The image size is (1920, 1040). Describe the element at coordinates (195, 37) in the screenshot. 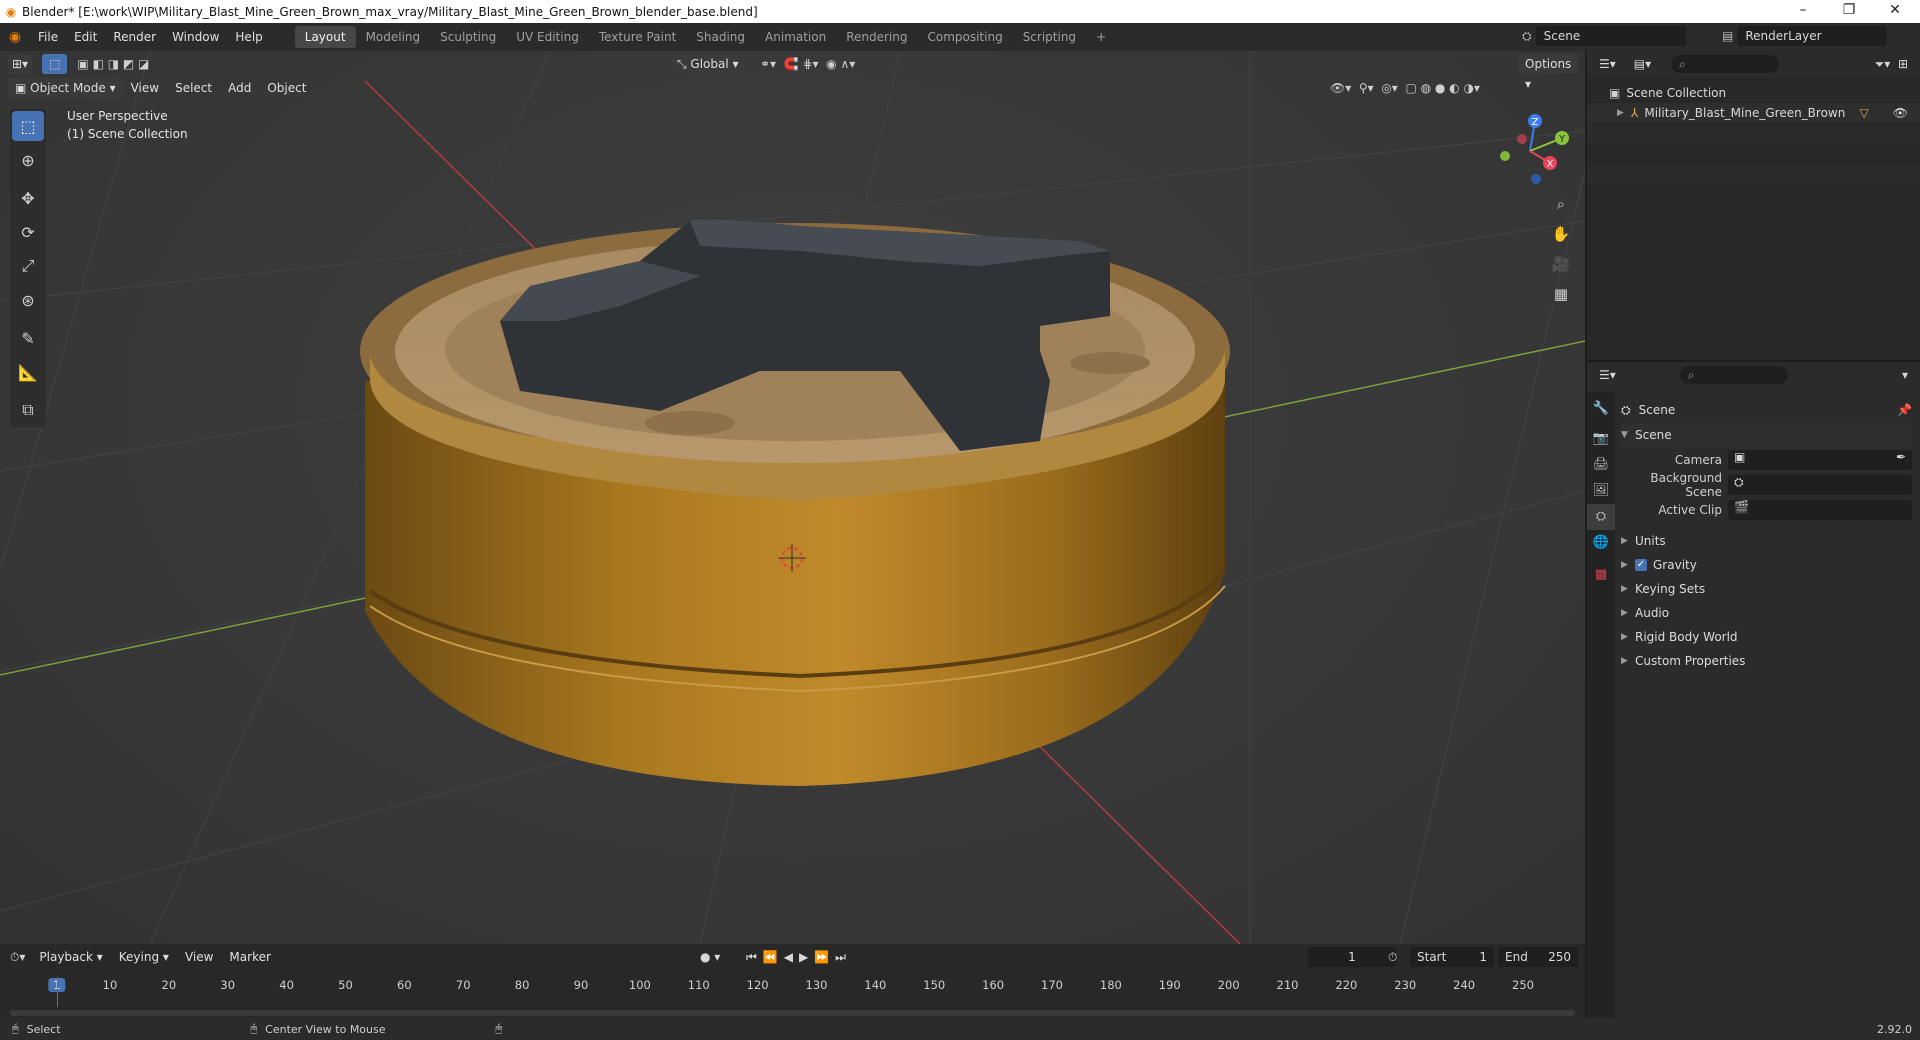

I see `menu-window: Window` at that location.